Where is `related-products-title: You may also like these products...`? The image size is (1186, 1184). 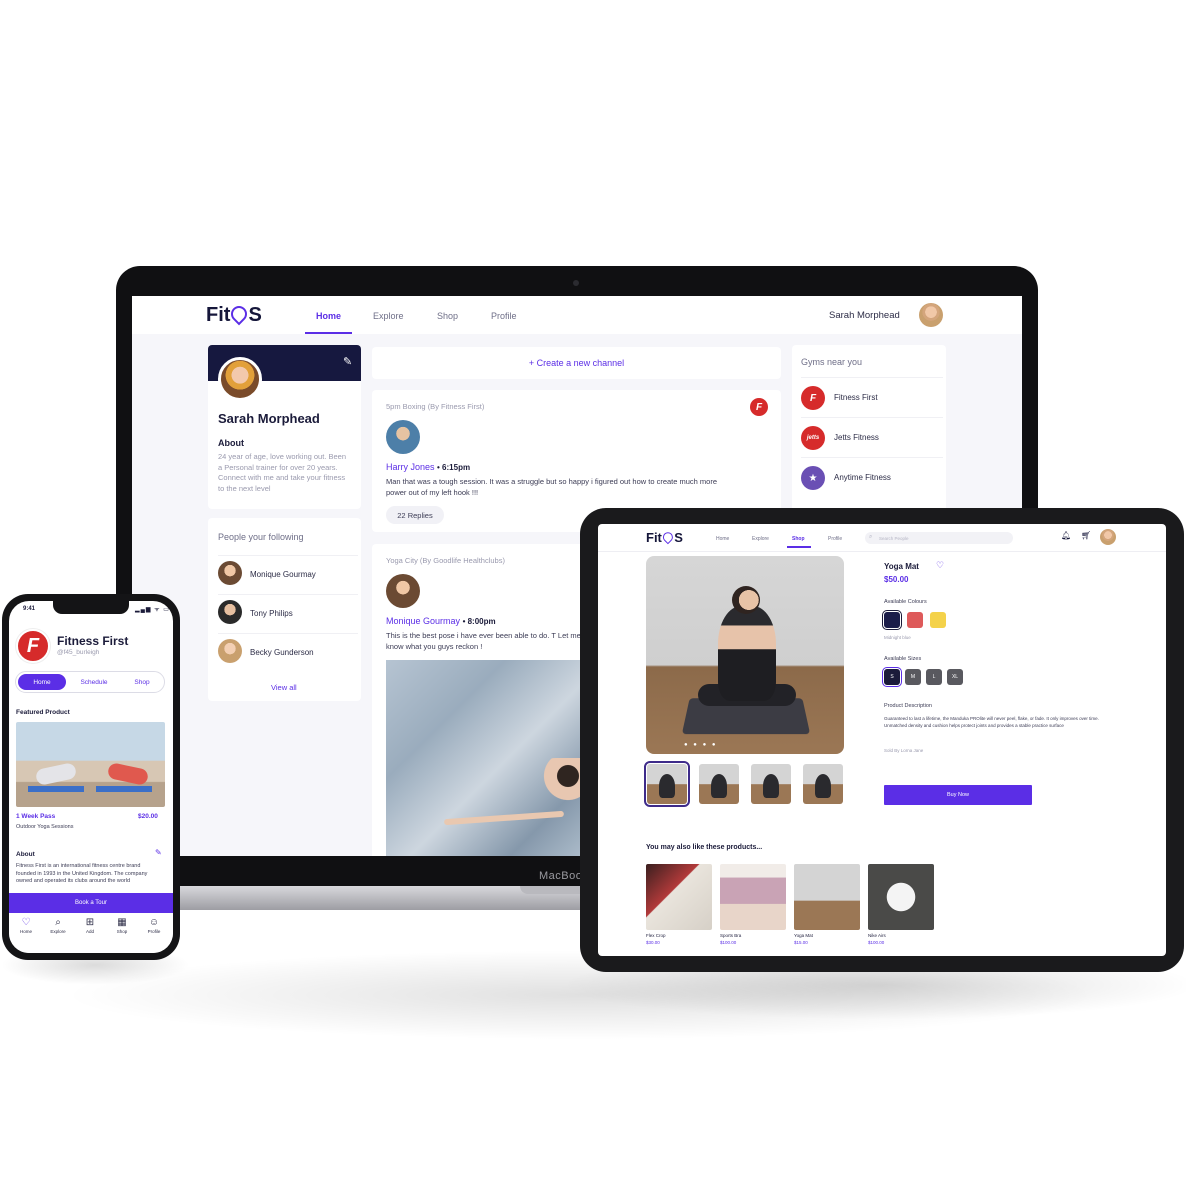
related-products-title: You may also like these products... is located at coordinates (704, 847).